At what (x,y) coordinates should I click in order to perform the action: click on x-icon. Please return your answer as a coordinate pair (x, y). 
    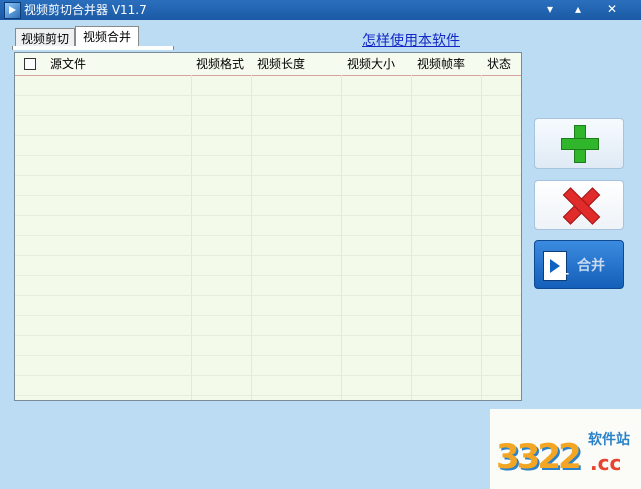
    Looking at the image, I should click on (580, 205).